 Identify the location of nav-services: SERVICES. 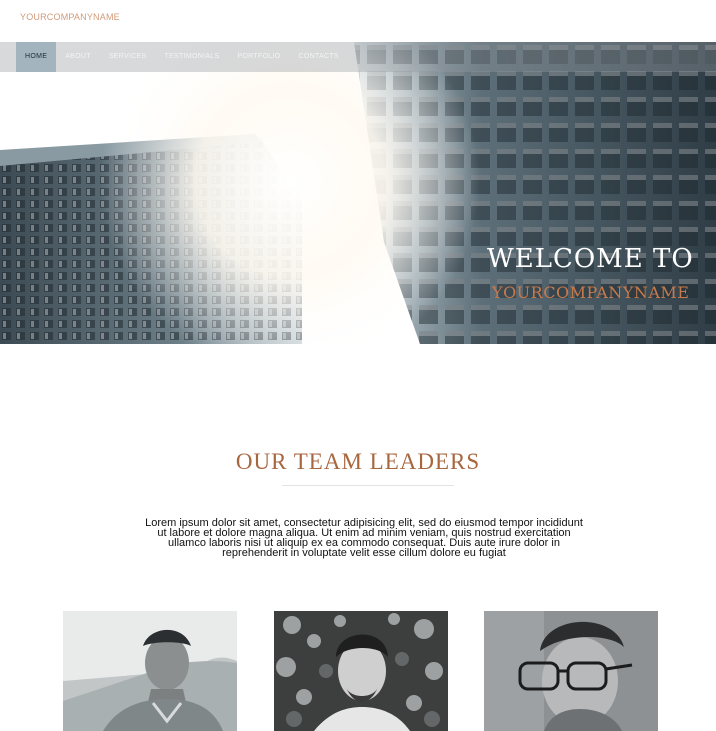
(128, 57).